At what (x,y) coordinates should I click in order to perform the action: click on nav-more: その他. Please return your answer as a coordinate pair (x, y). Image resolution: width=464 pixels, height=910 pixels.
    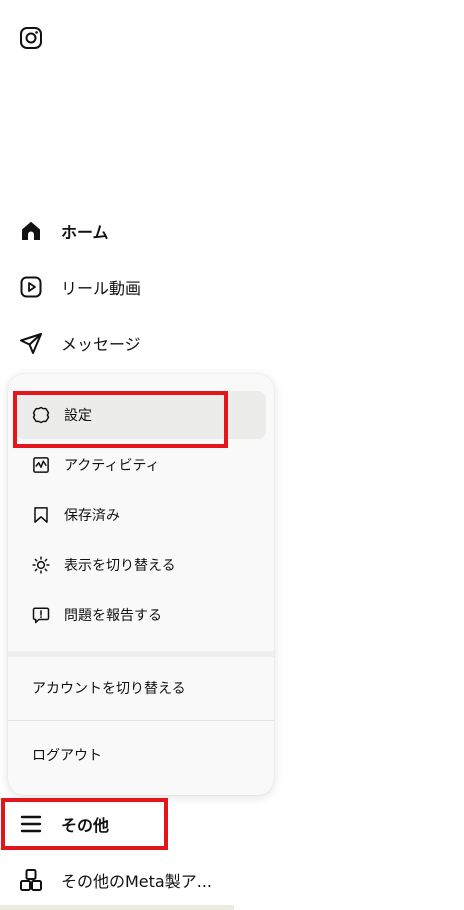
    Looking at the image, I should click on (64, 824).